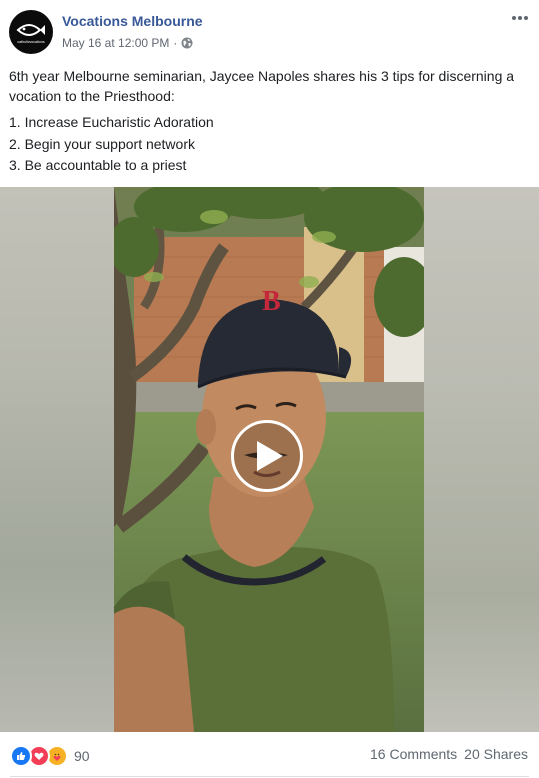 Image resolution: width=539 pixels, height=778 pixels. I want to click on tip-item-2: 2. Begin your support network, so click(102, 143).